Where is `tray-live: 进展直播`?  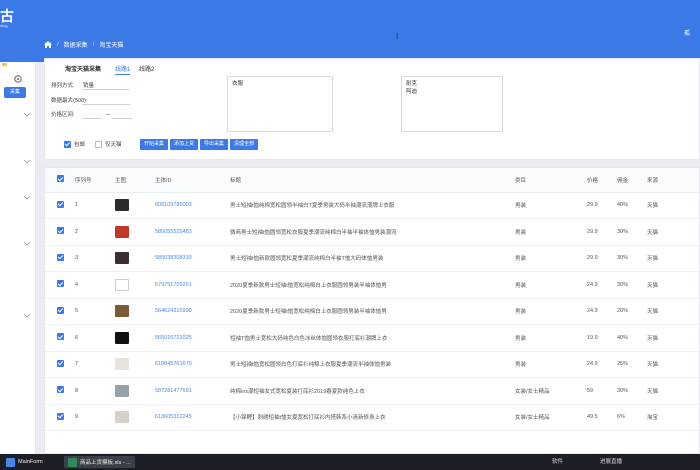
tray-live: 进展直播 is located at coordinates (611, 461).